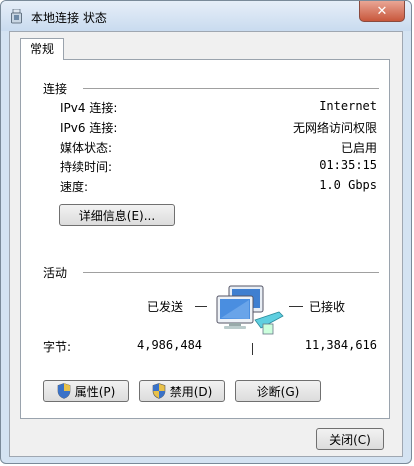  I want to click on close-window-button: ✕, so click(382, 11).